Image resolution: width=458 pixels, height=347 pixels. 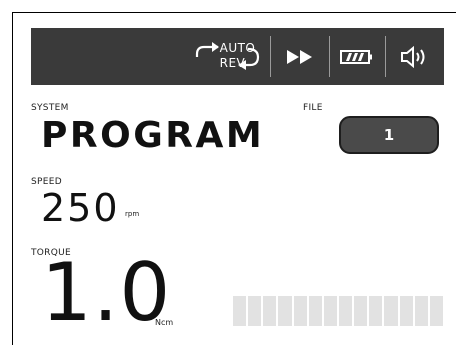 What do you see at coordinates (164, 322) in the screenshot?
I see `torque-unit: Ncm` at bounding box center [164, 322].